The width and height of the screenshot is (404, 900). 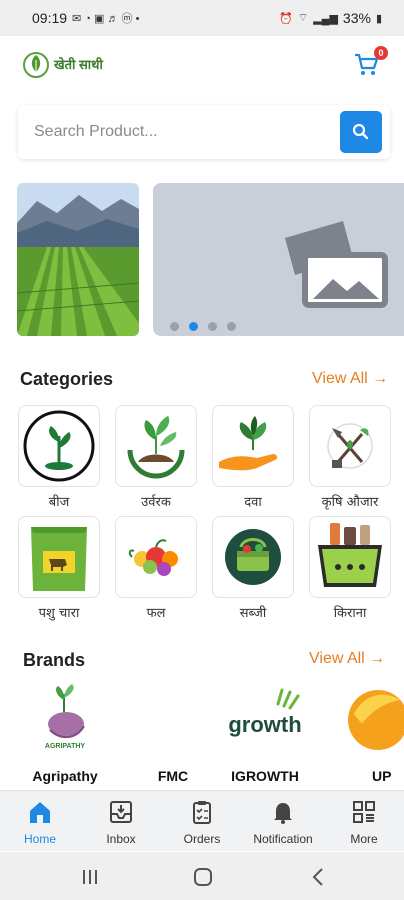 I want to click on seed-icon, so click(x=59, y=446).